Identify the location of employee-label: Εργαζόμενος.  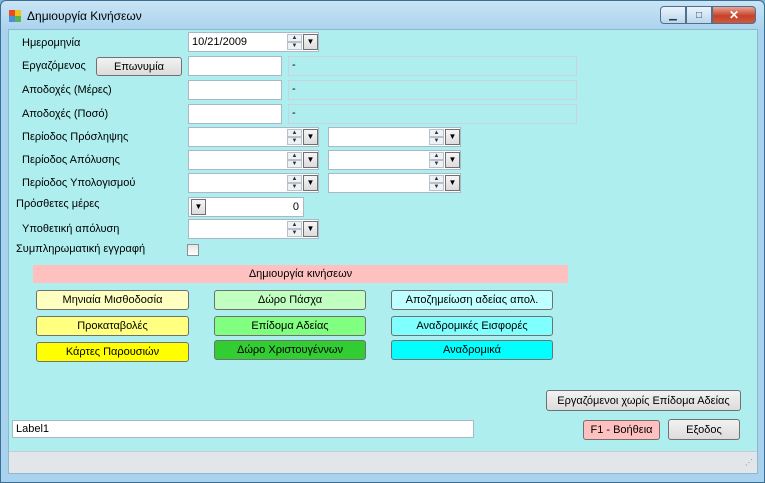
(54, 66).